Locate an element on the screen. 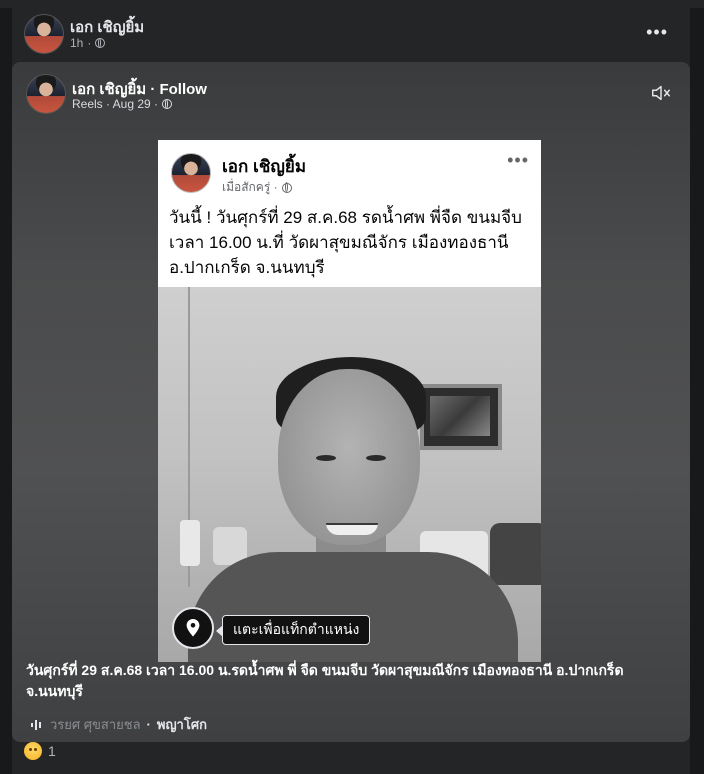  location-pin-glyph is located at coordinates (193, 628).